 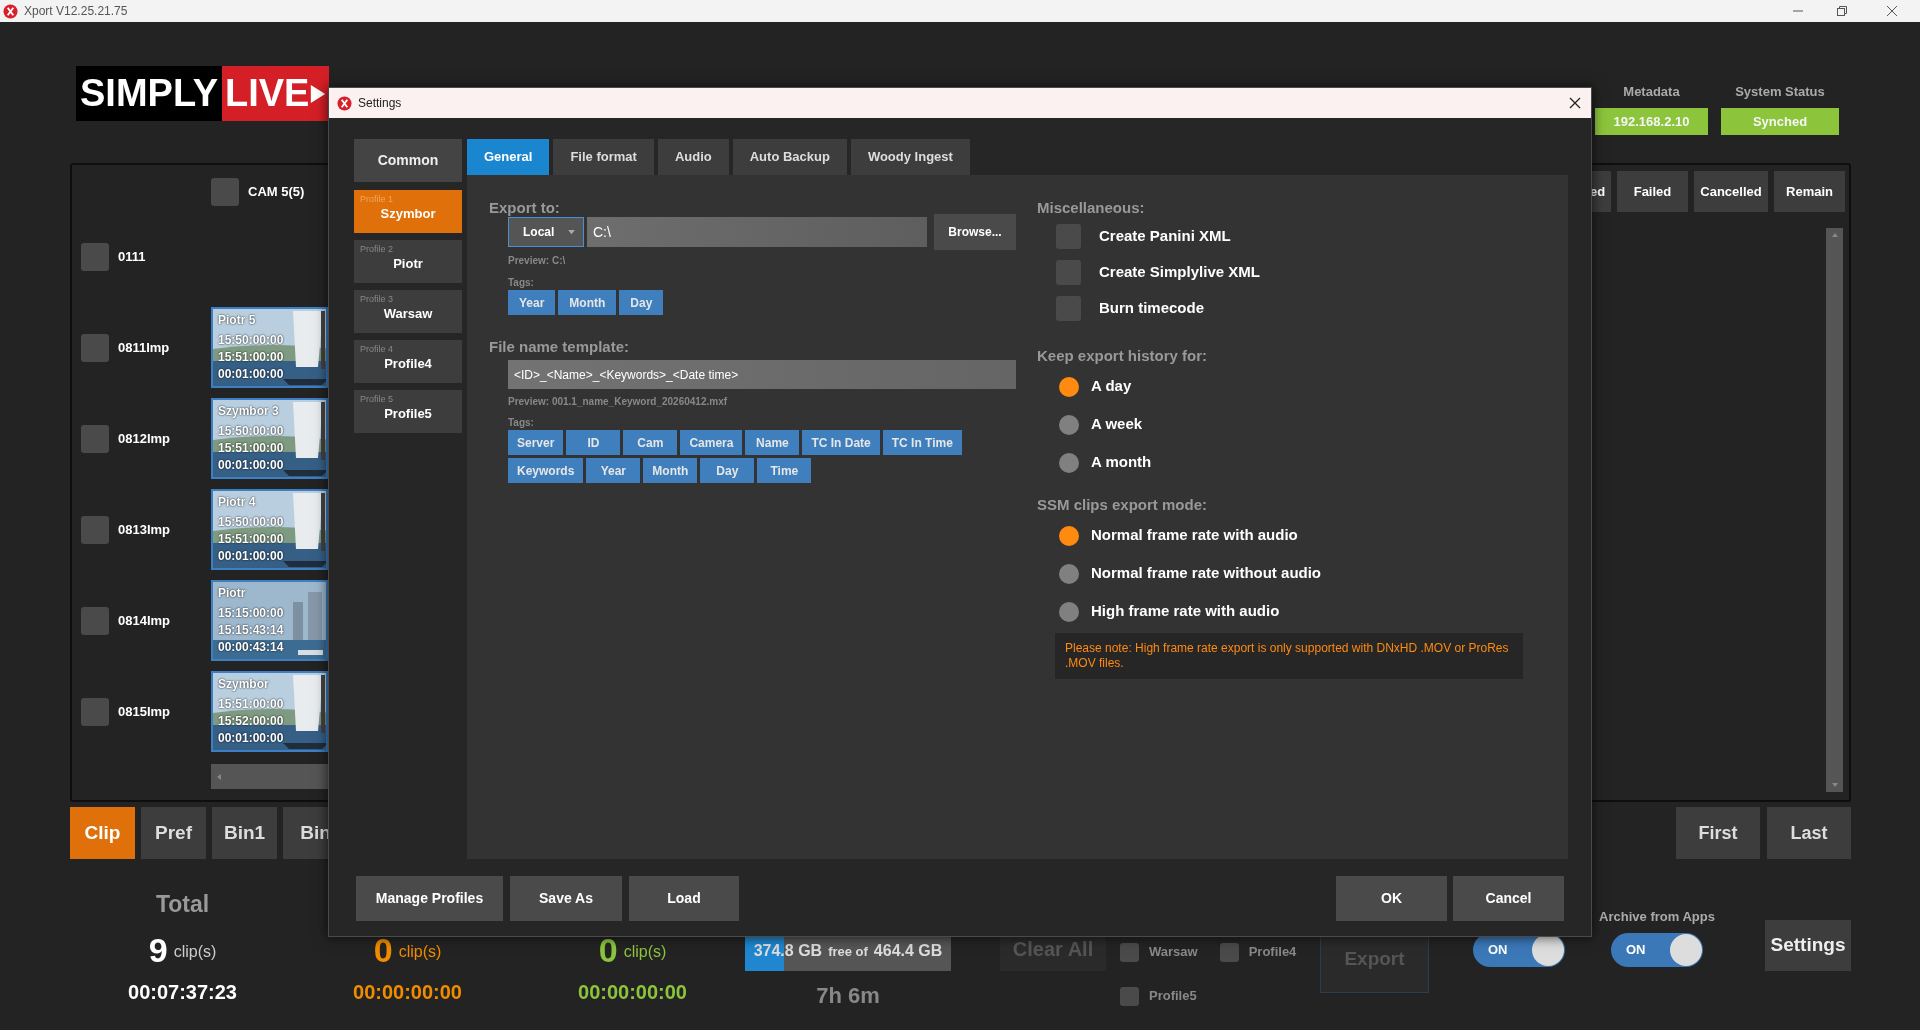 I want to click on path-field: C:\, so click(x=757, y=232).